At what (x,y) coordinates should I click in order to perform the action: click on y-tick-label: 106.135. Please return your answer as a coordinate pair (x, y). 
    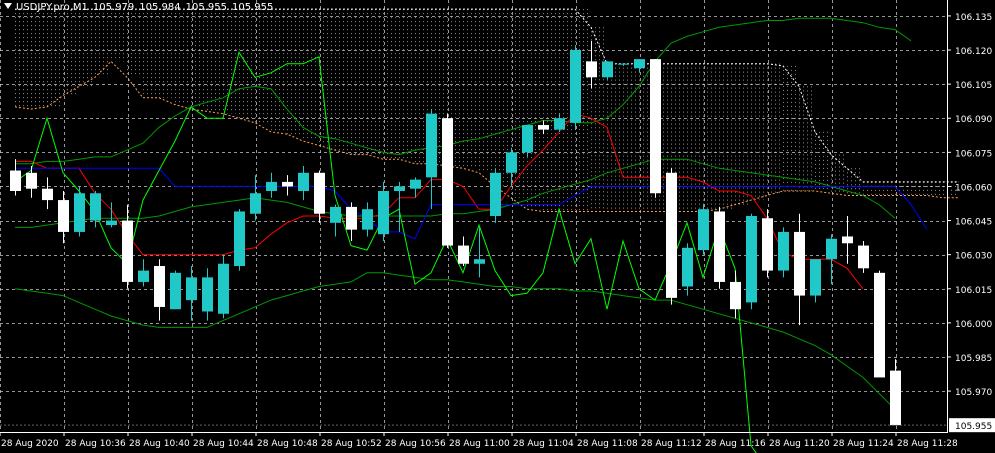
    Looking at the image, I should click on (973, 18).